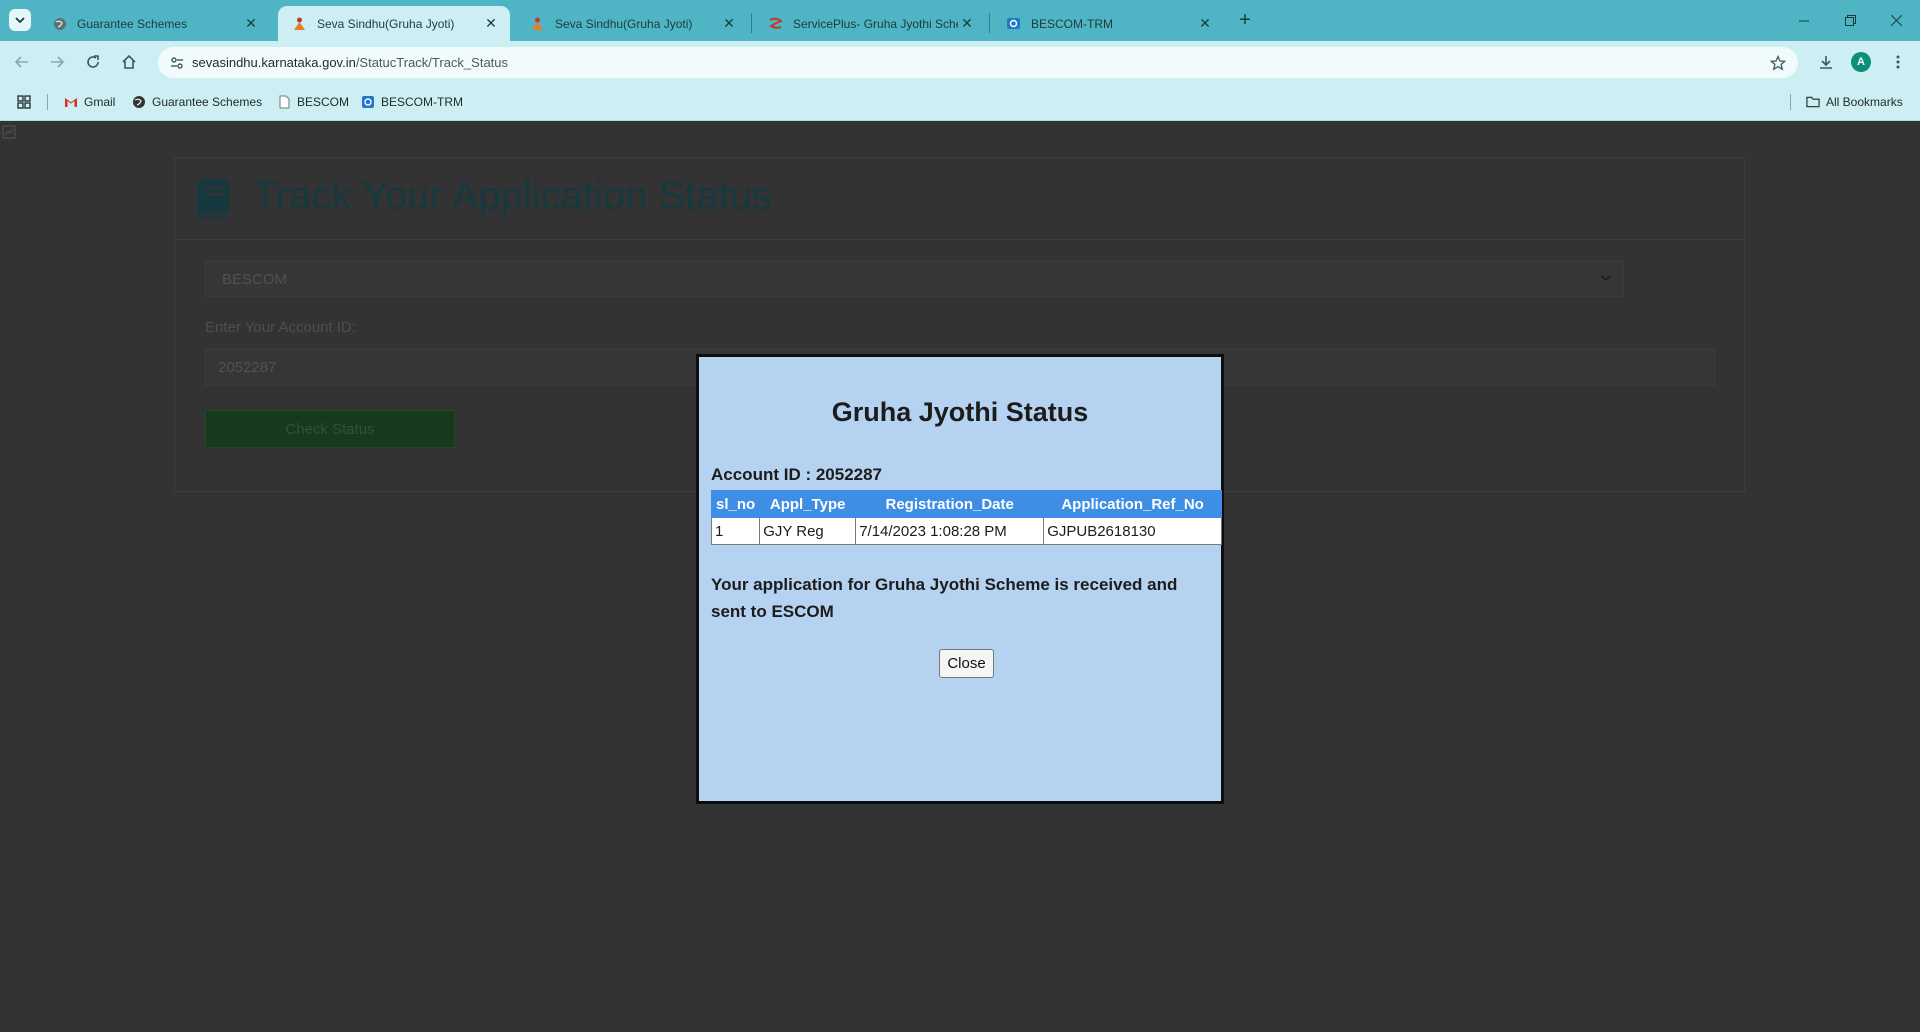  I want to click on account-id-line: Account ID : 2052287, so click(797, 474).